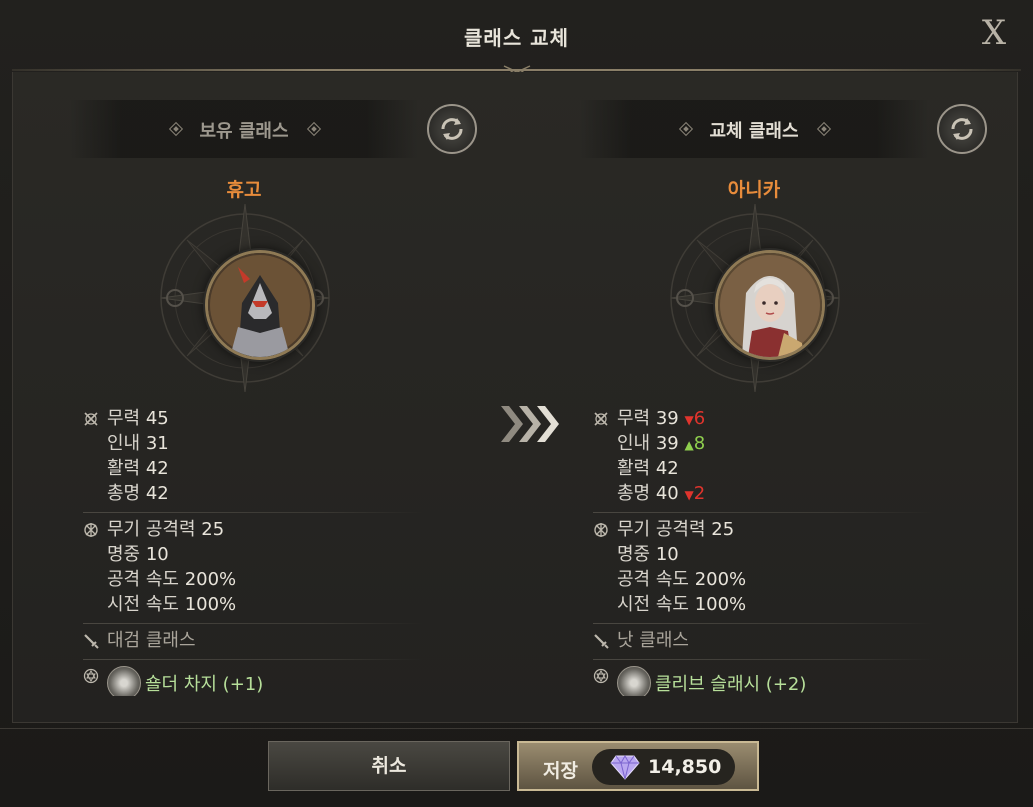 The height and width of the screenshot is (807, 1033). What do you see at coordinates (731, 684) in the screenshot?
I see `skill-name: 클리브 슬래시 (+2)` at bounding box center [731, 684].